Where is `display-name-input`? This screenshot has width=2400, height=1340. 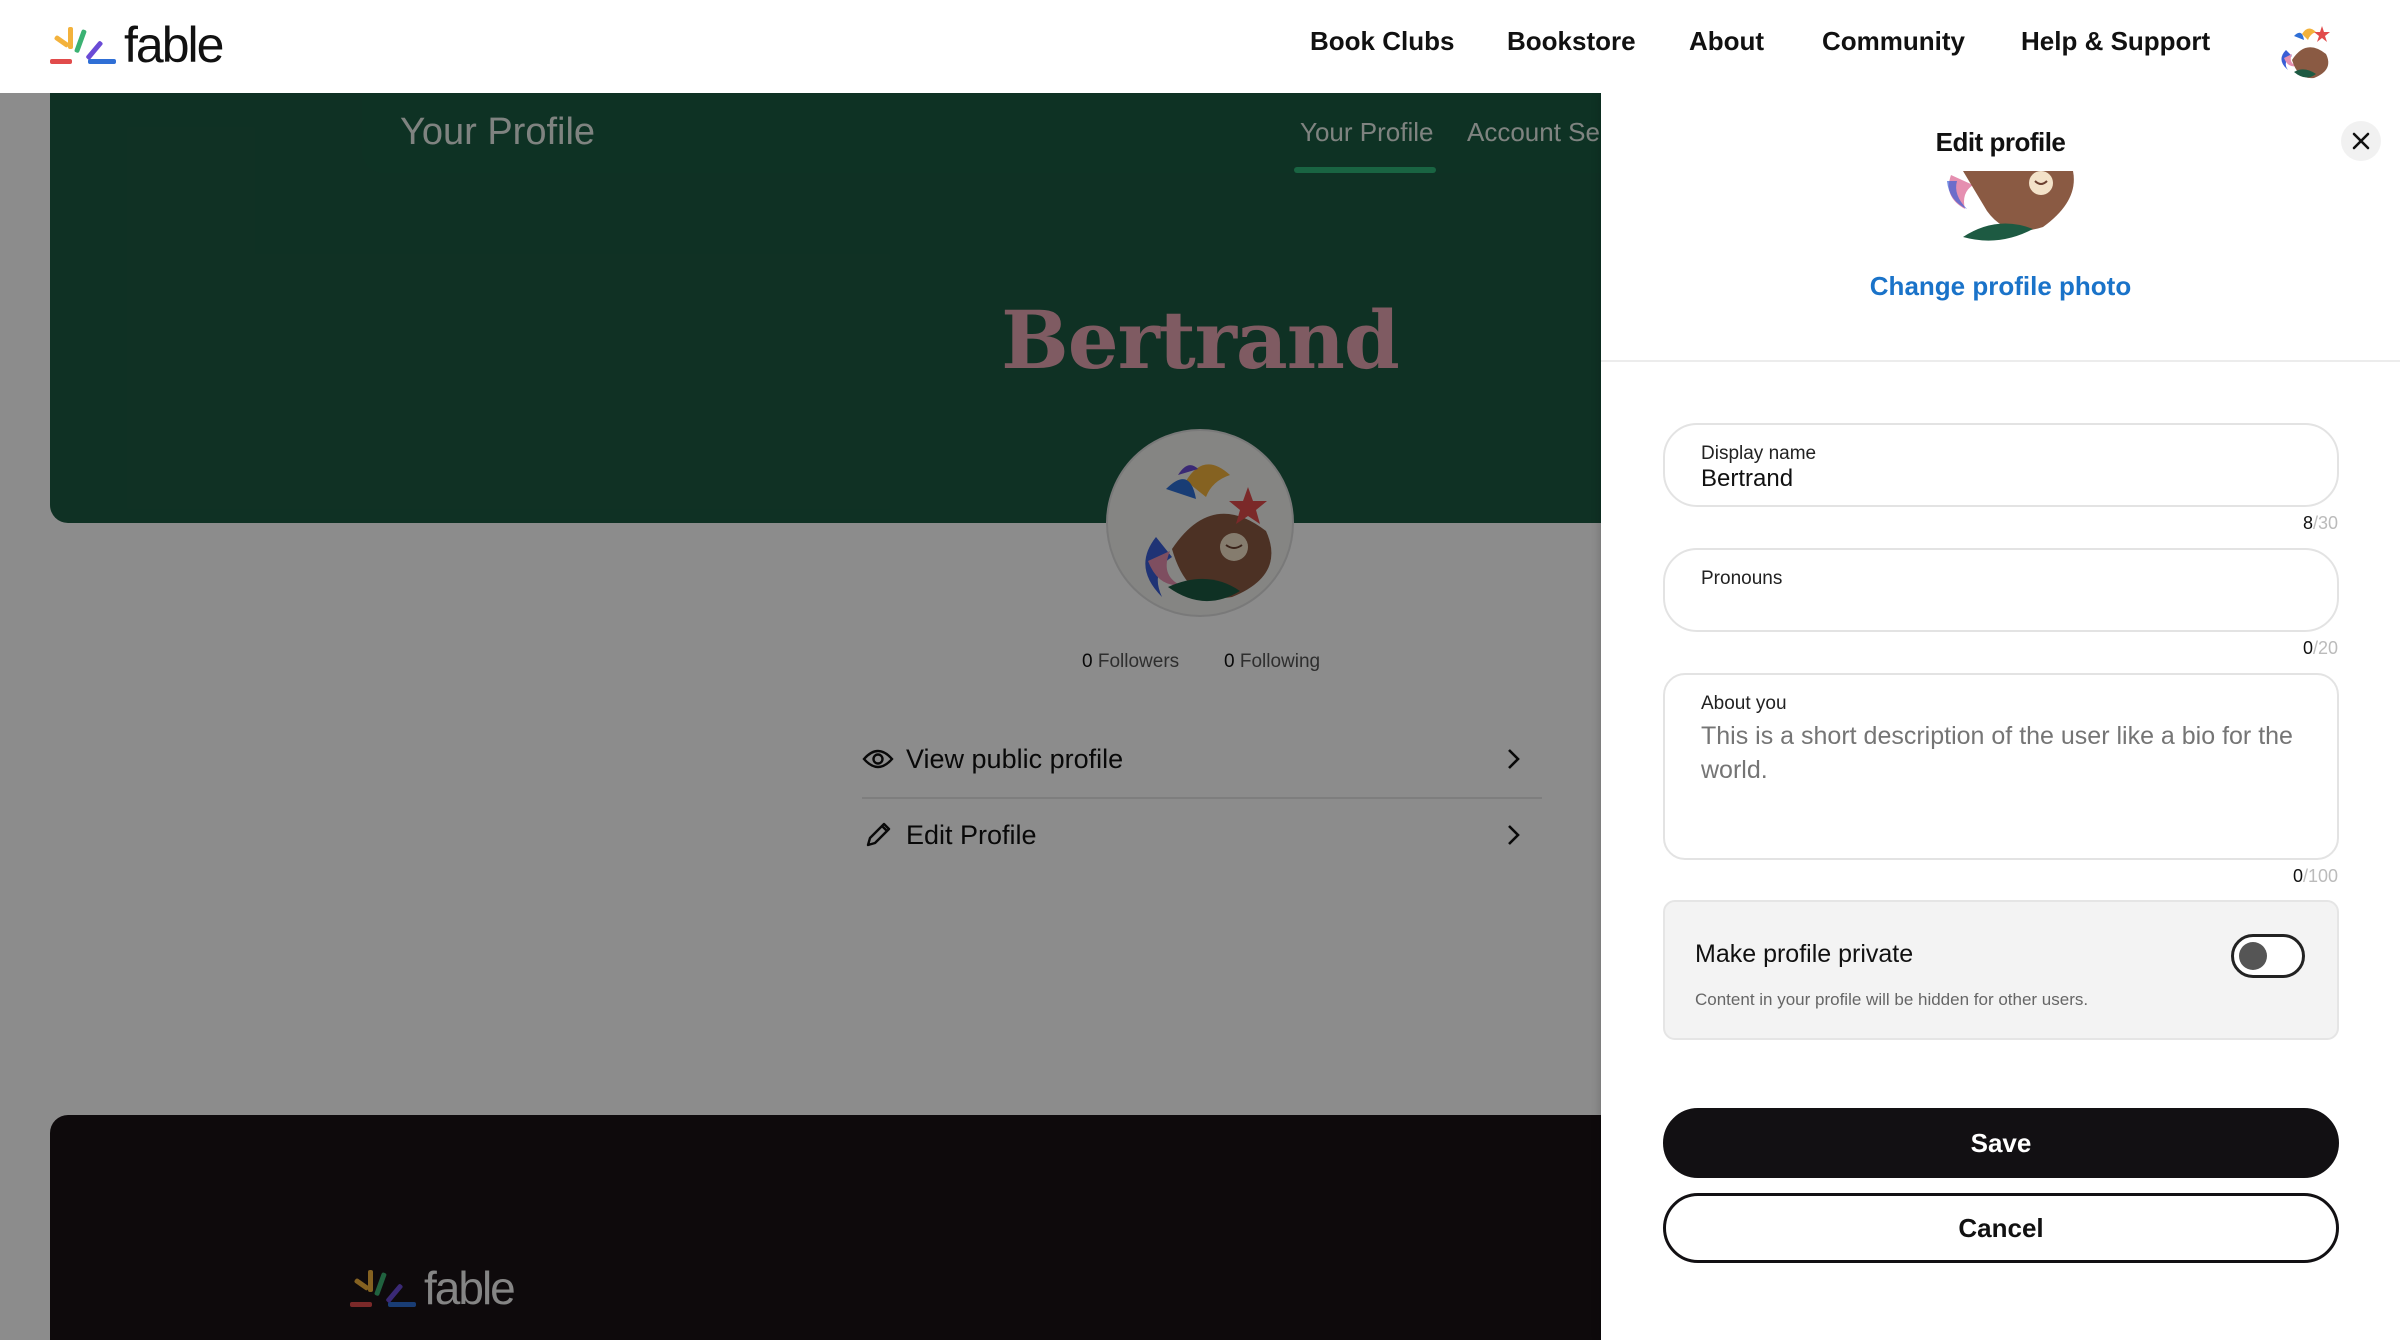 display-name-input is located at coordinates (2001, 479).